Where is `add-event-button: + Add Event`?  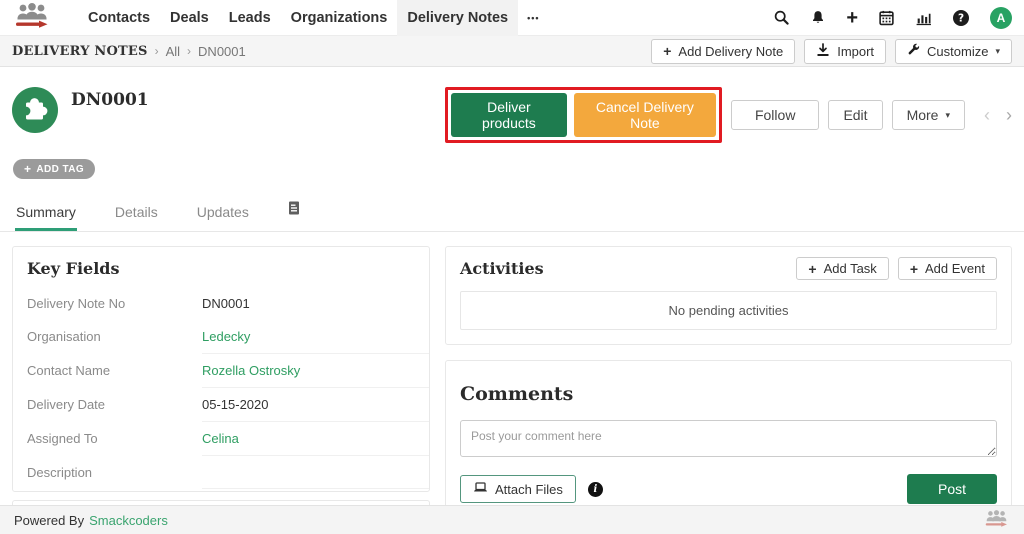 add-event-button: + Add Event is located at coordinates (947, 268).